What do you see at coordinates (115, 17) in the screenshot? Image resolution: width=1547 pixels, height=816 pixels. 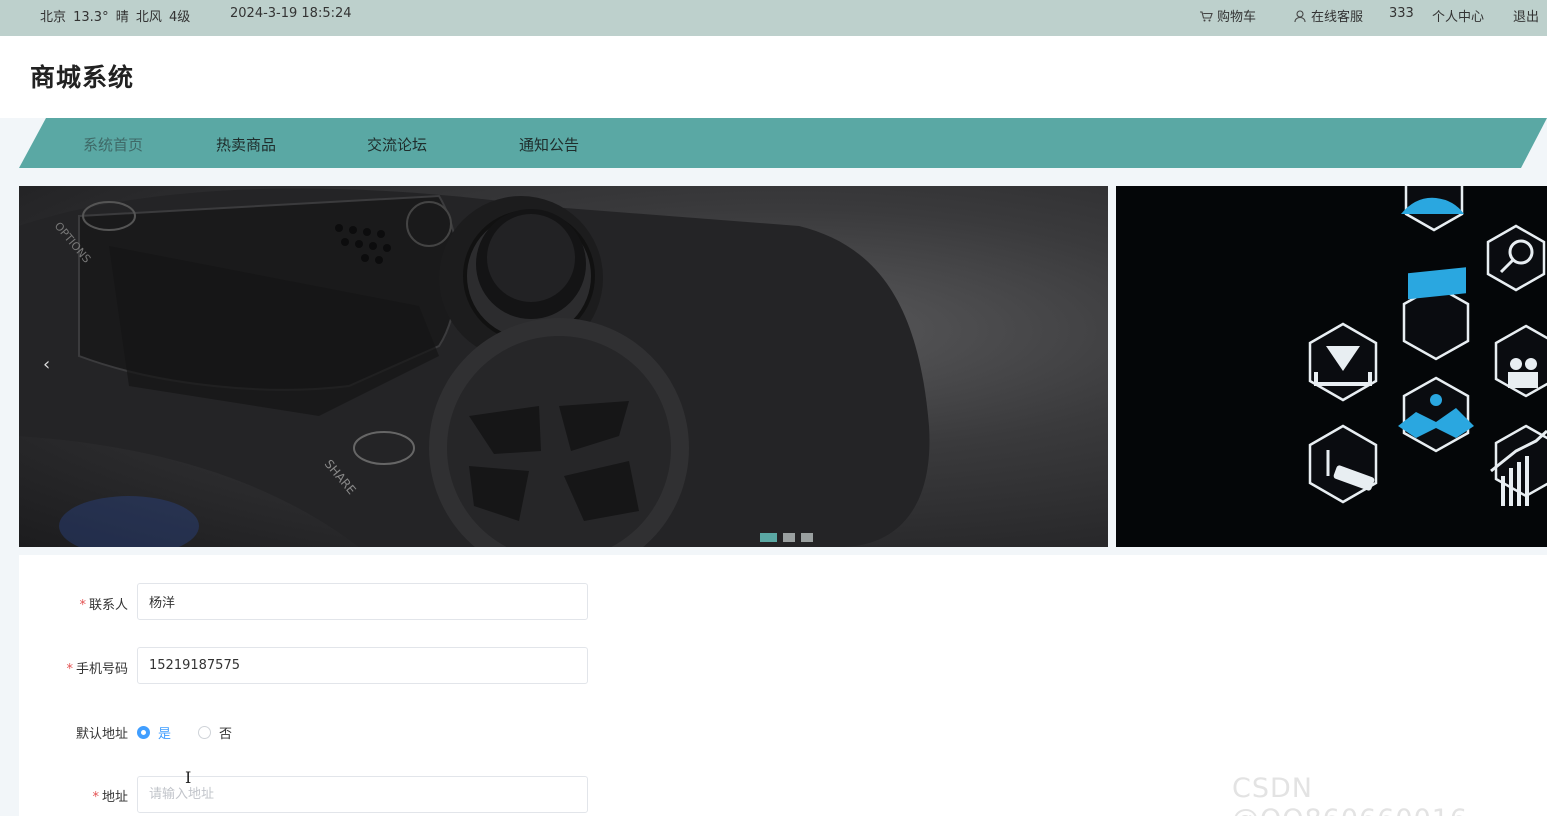 I see `weather-info: 北京 13.3° 晴 北风 4级` at bounding box center [115, 17].